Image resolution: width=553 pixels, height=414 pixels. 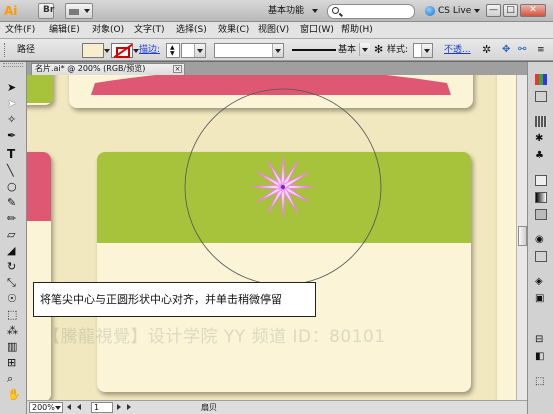 What do you see at coordinates (10, 378) in the screenshot?
I see `eyedropper-icon: ⌕` at bounding box center [10, 378].